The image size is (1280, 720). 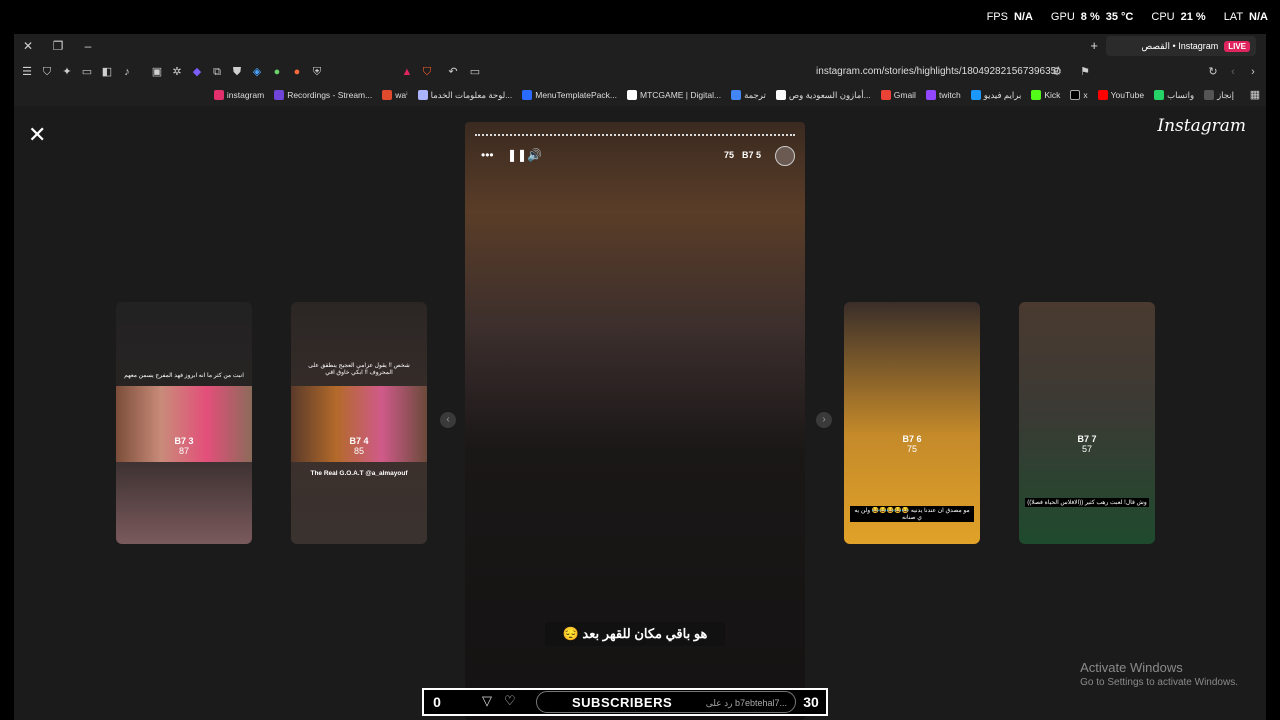 I want to click on fire-extension-icon: ●, so click(x=297, y=72).